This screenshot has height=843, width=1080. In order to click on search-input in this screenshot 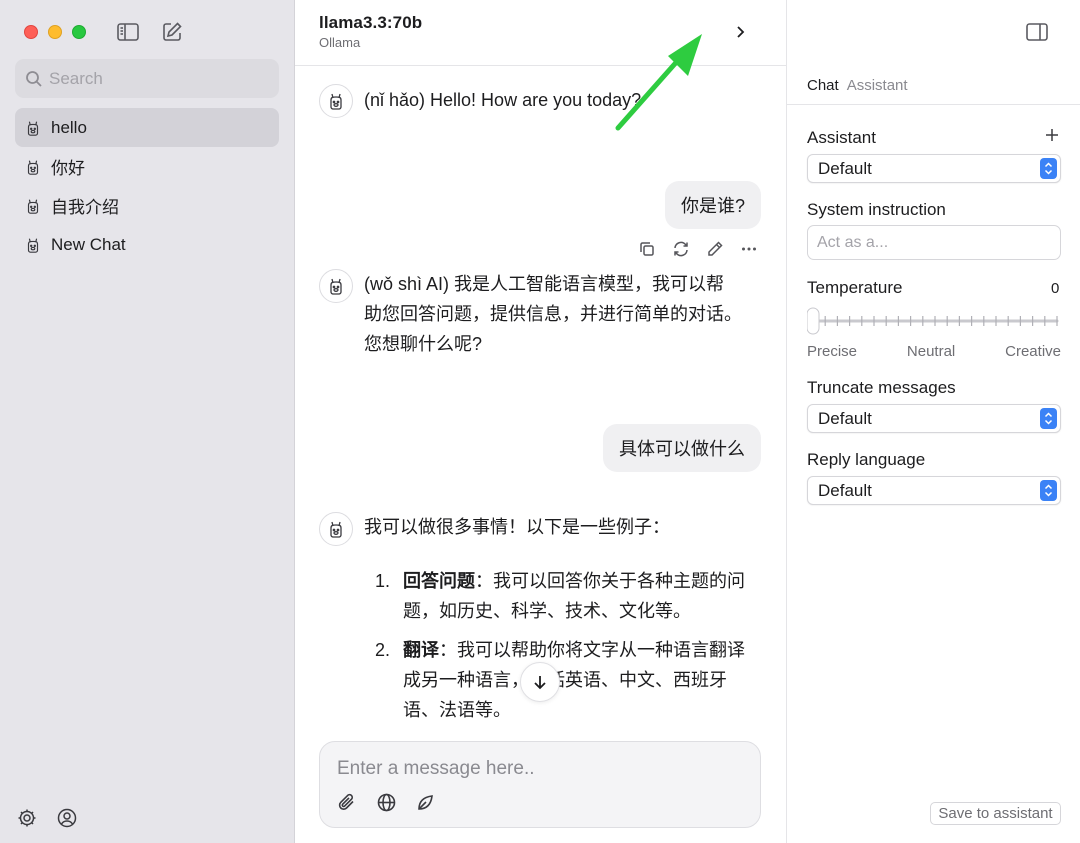, I will do `click(159, 78)`.